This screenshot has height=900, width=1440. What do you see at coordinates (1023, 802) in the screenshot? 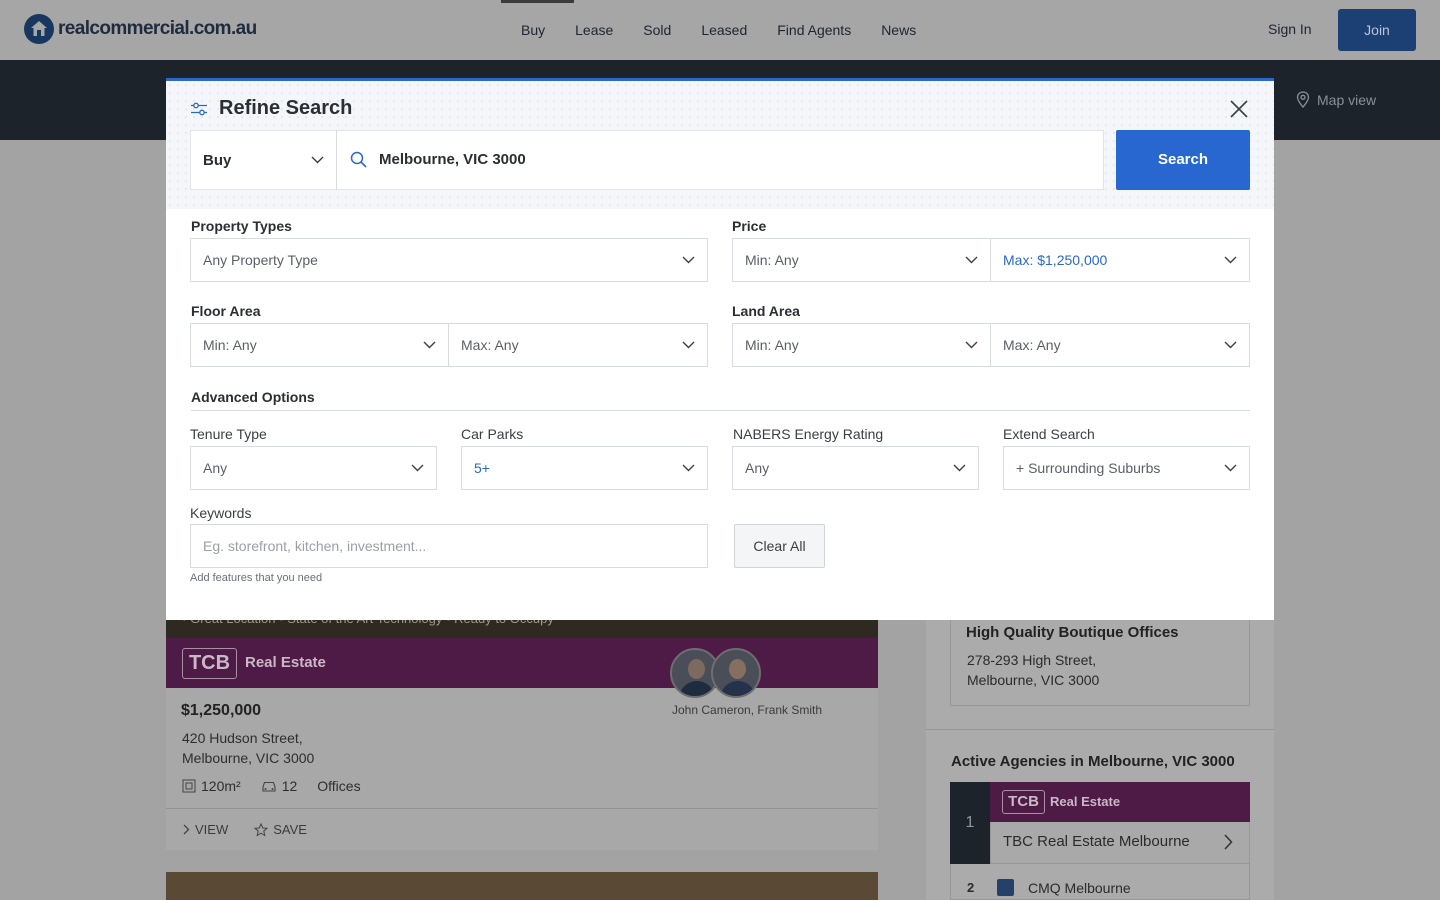
I see `agency-logo: TCB` at bounding box center [1023, 802].